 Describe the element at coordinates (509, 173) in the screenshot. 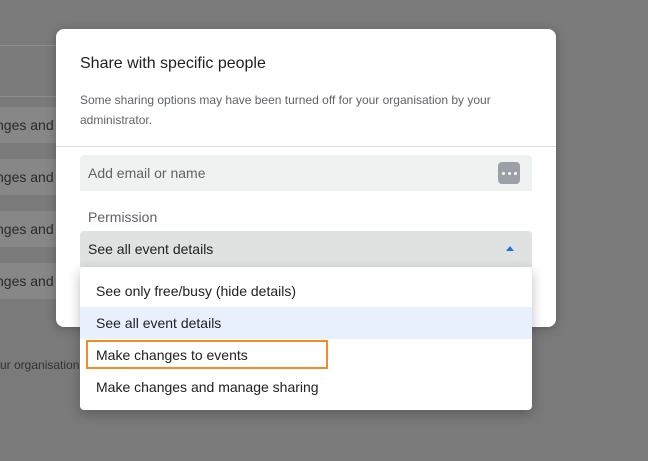

I see `contacts-icon` at that location.